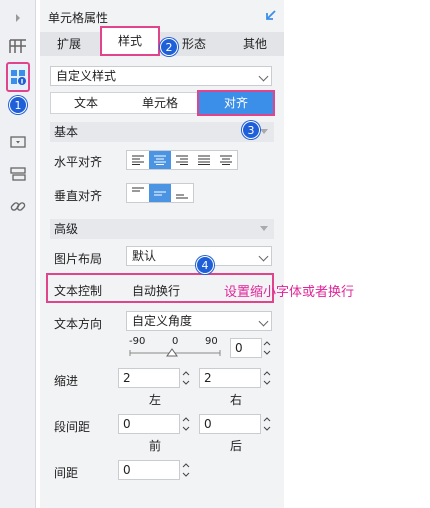  What do you see at coordinates (162, 229) in the screenshot?
I see `section-advanced: 高级` at bounding box center [162, 229].